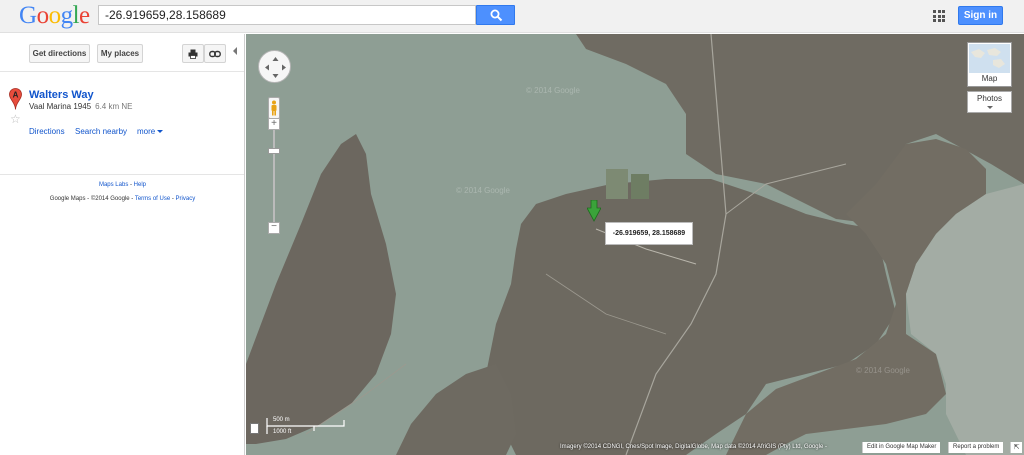  What do you see at coordinates (254, 428) in the screenshot?
I see `scale-toggle-icon` at bounding box center [254, 428].